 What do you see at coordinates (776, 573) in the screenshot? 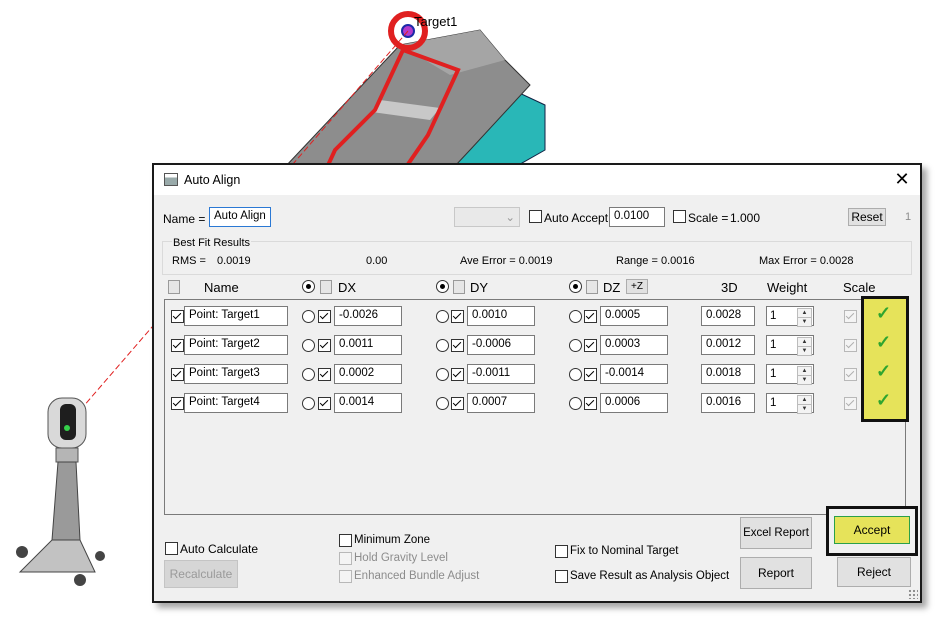
I see `report-button: Report` at bounding box center [776, 573].